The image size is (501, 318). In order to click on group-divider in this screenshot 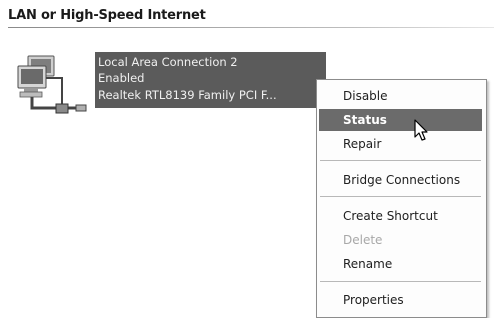, I will do `click(251, 27)`.